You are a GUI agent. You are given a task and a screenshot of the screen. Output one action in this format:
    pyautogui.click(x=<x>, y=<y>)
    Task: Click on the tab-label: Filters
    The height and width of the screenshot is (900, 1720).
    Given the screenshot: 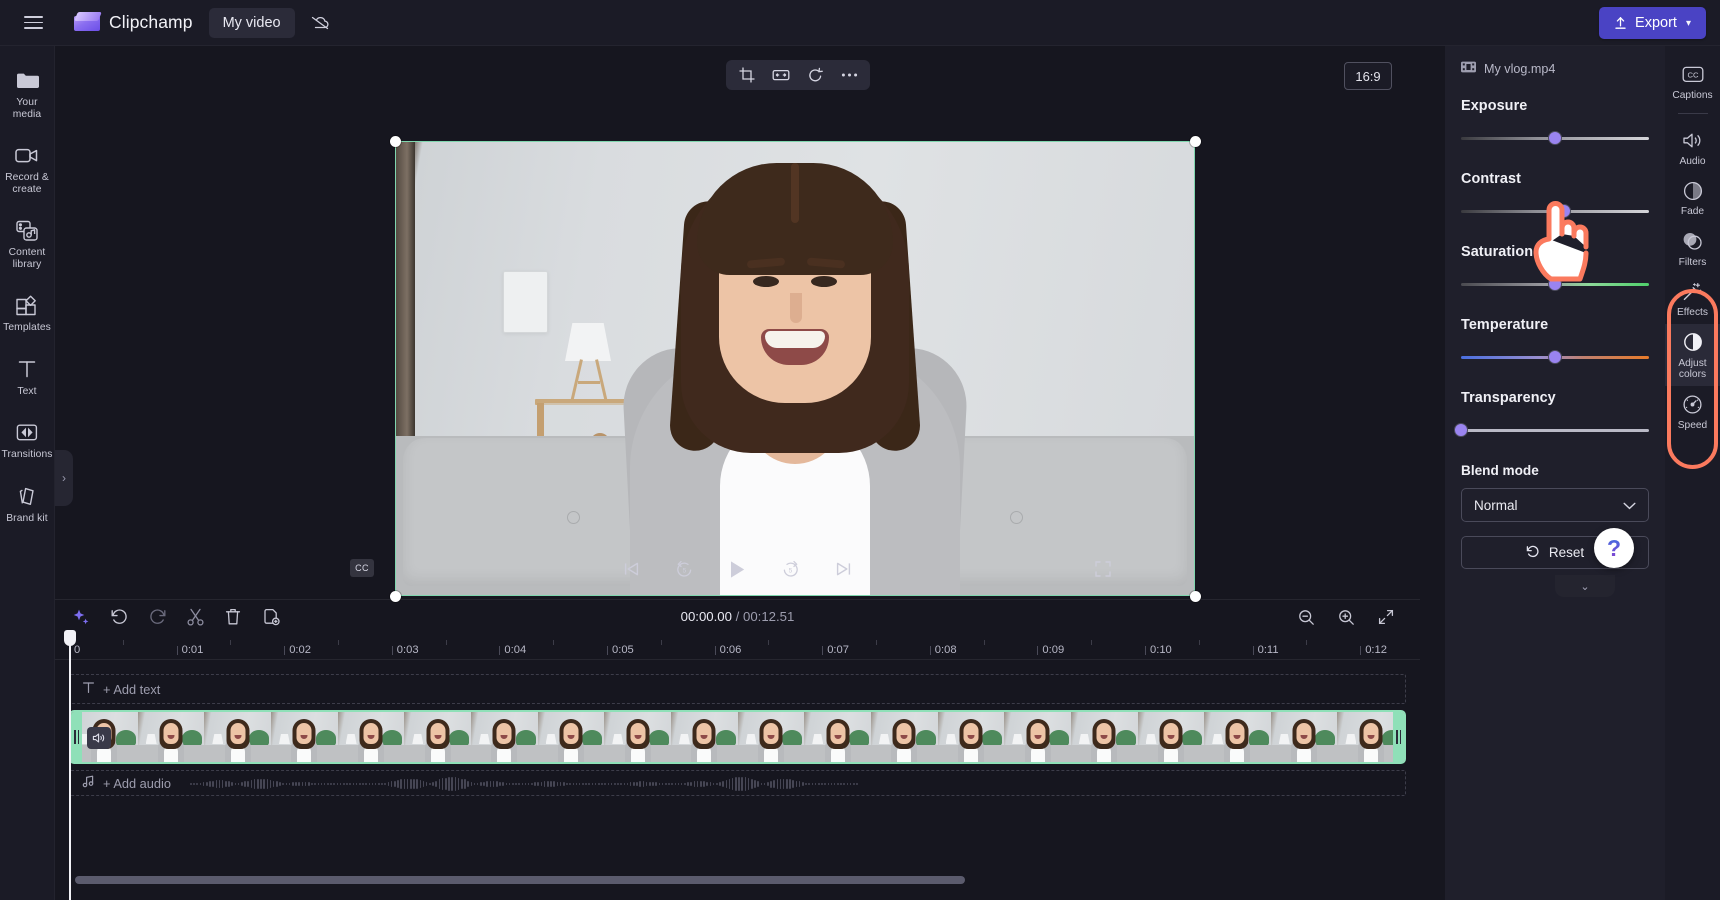 What is the action you would take?
    pyautogui.click(x=1692, y=262)
    